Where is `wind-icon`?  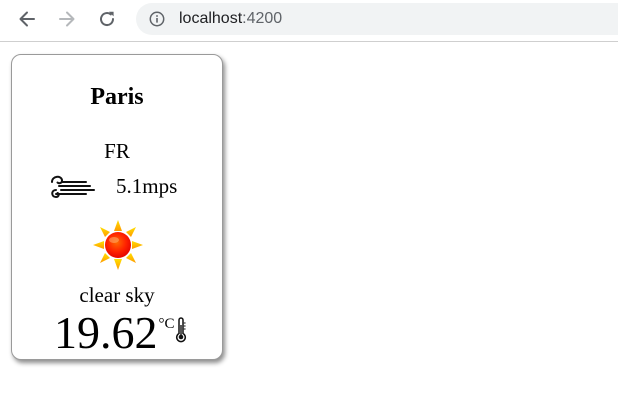
wind-icon is located at coordinates (73, 187).